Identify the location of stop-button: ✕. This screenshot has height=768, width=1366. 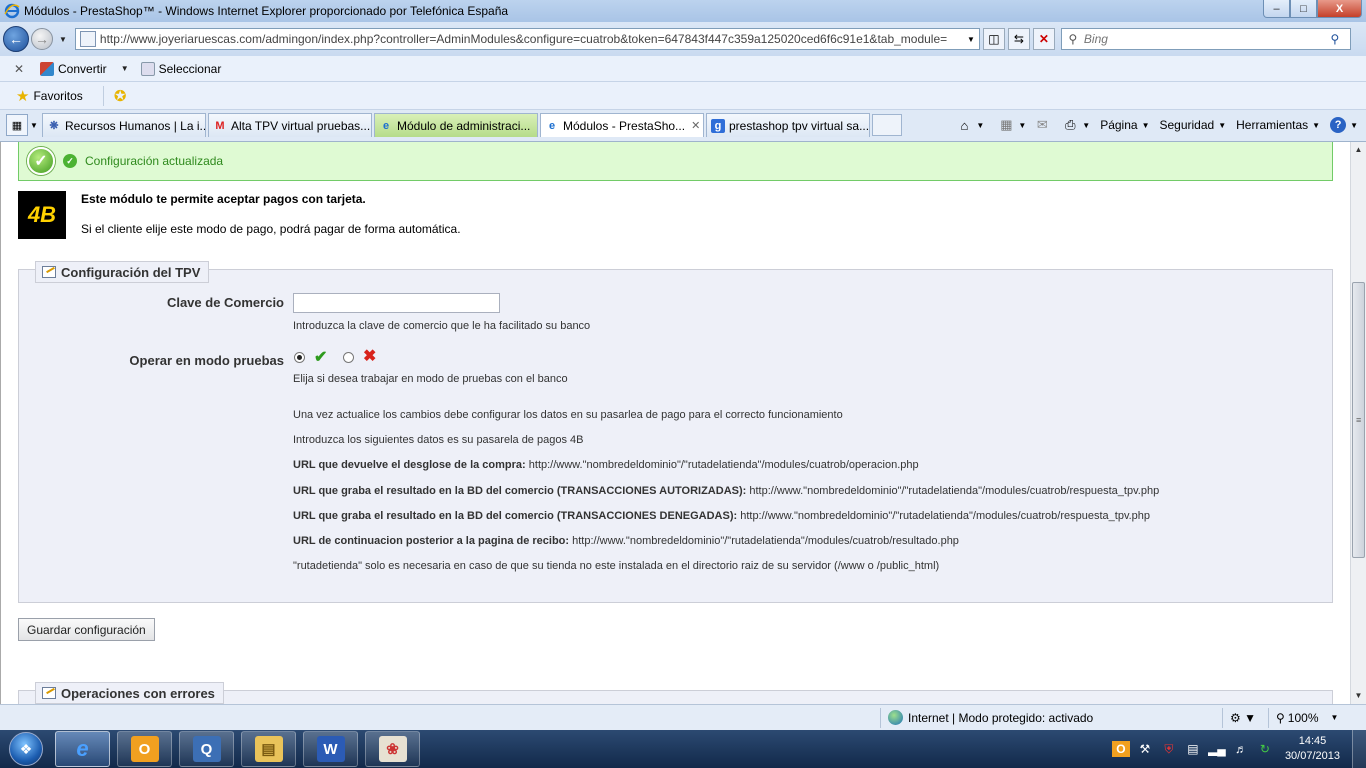
(1043, 39).